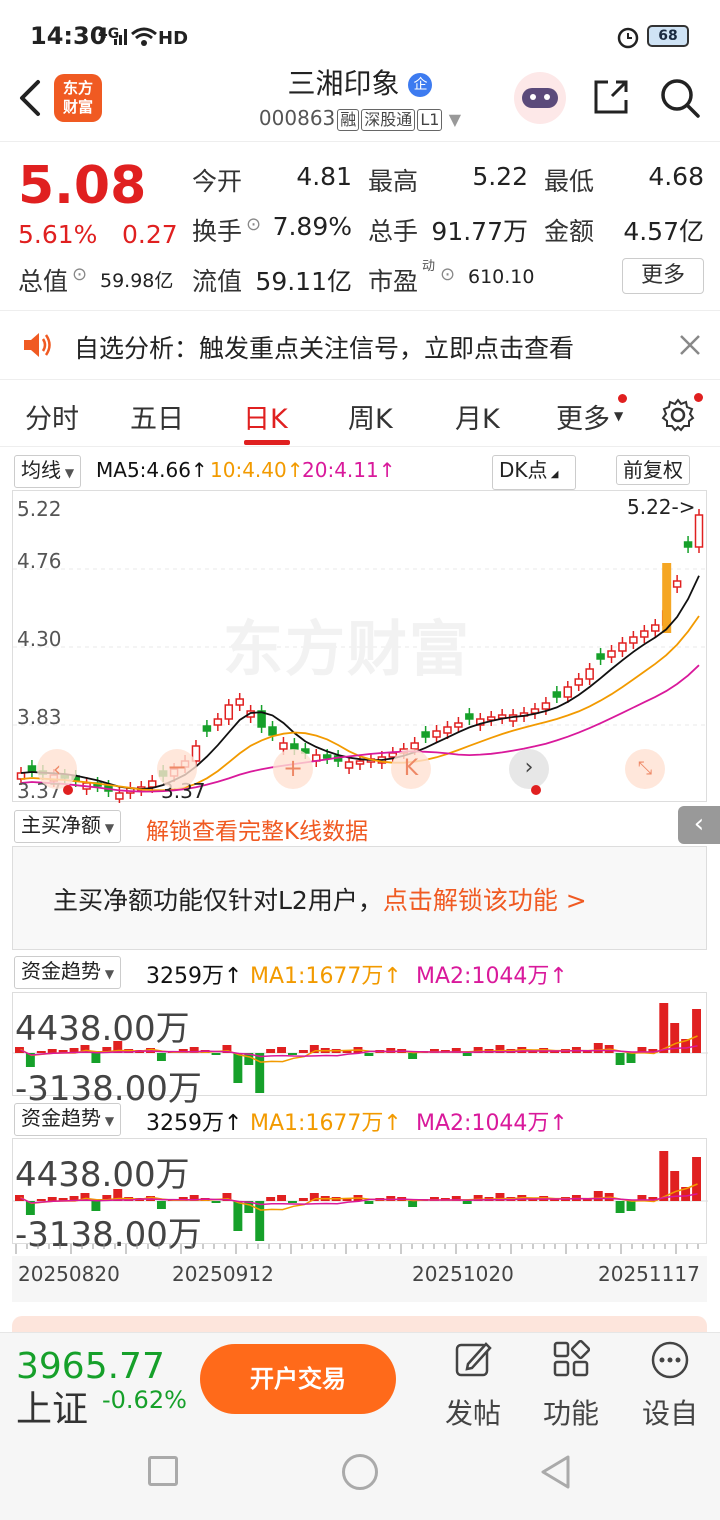  Describe the element at coordinates (645, 769) in the screenshot. I see `fullscreen-expand-icon: ⤡` at that location.